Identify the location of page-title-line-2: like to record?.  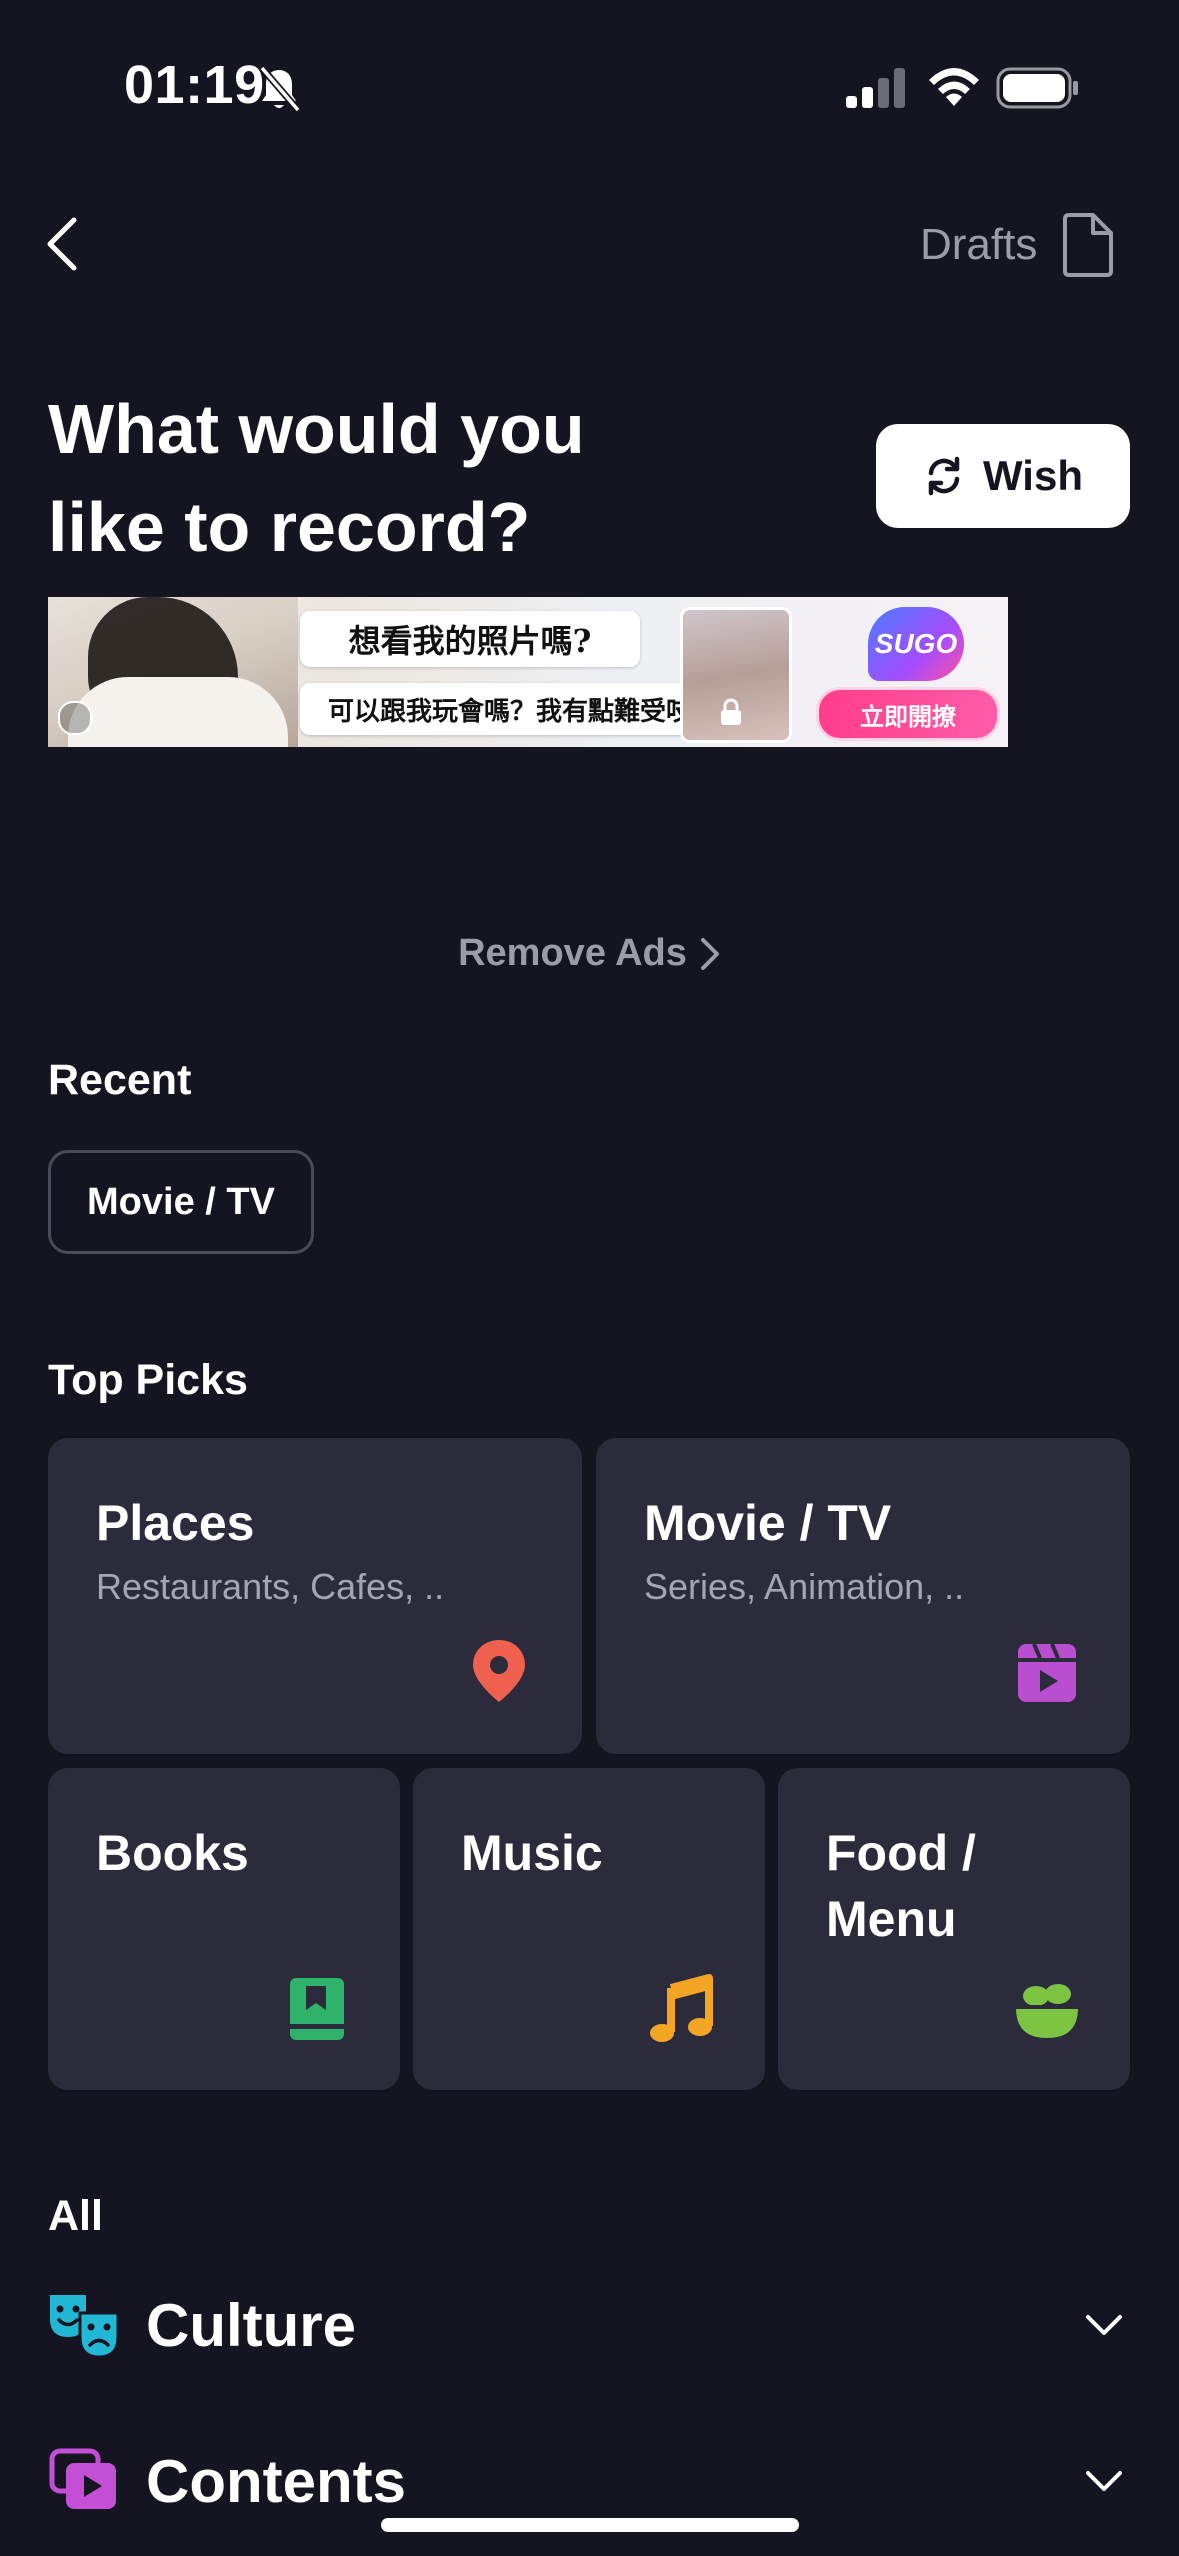
(289, 527).